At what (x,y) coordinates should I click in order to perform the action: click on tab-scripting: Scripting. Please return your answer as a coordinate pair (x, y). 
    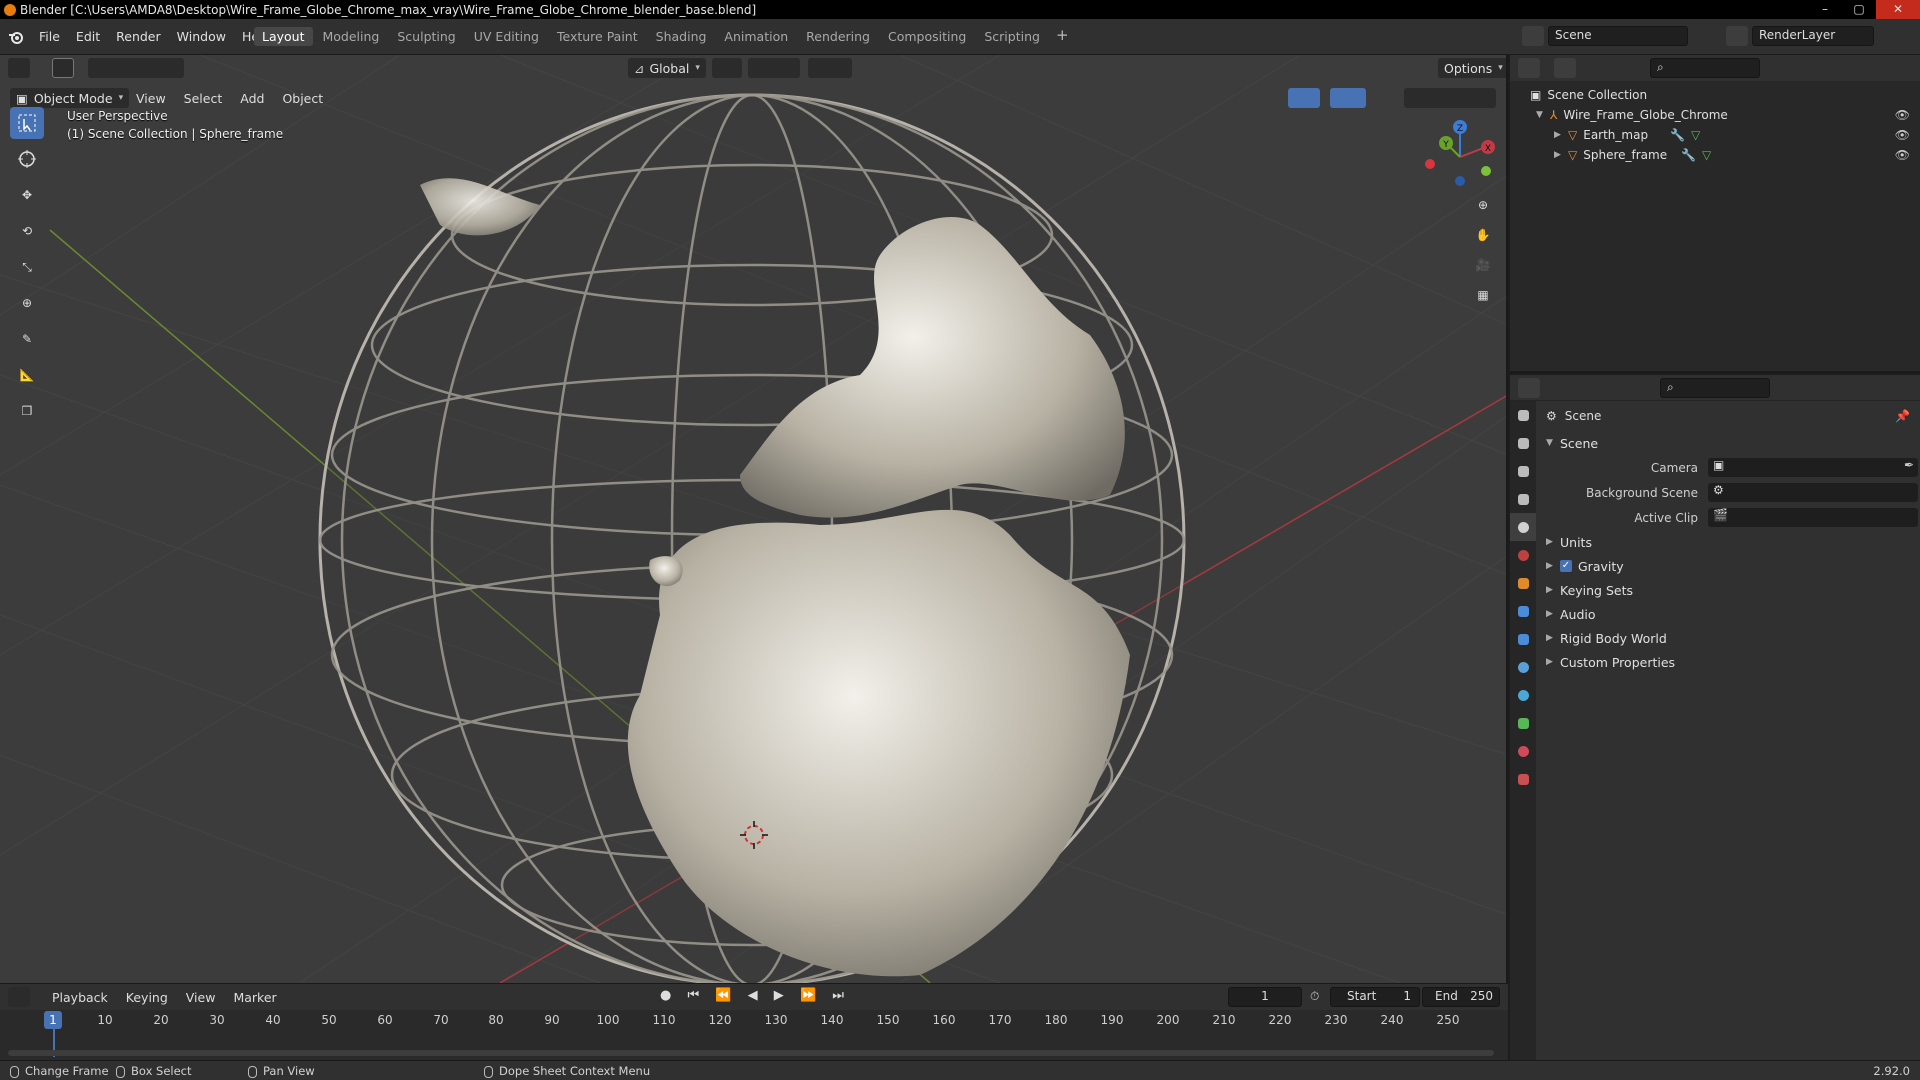
    Looking at the image, I should click on (1012, 36).